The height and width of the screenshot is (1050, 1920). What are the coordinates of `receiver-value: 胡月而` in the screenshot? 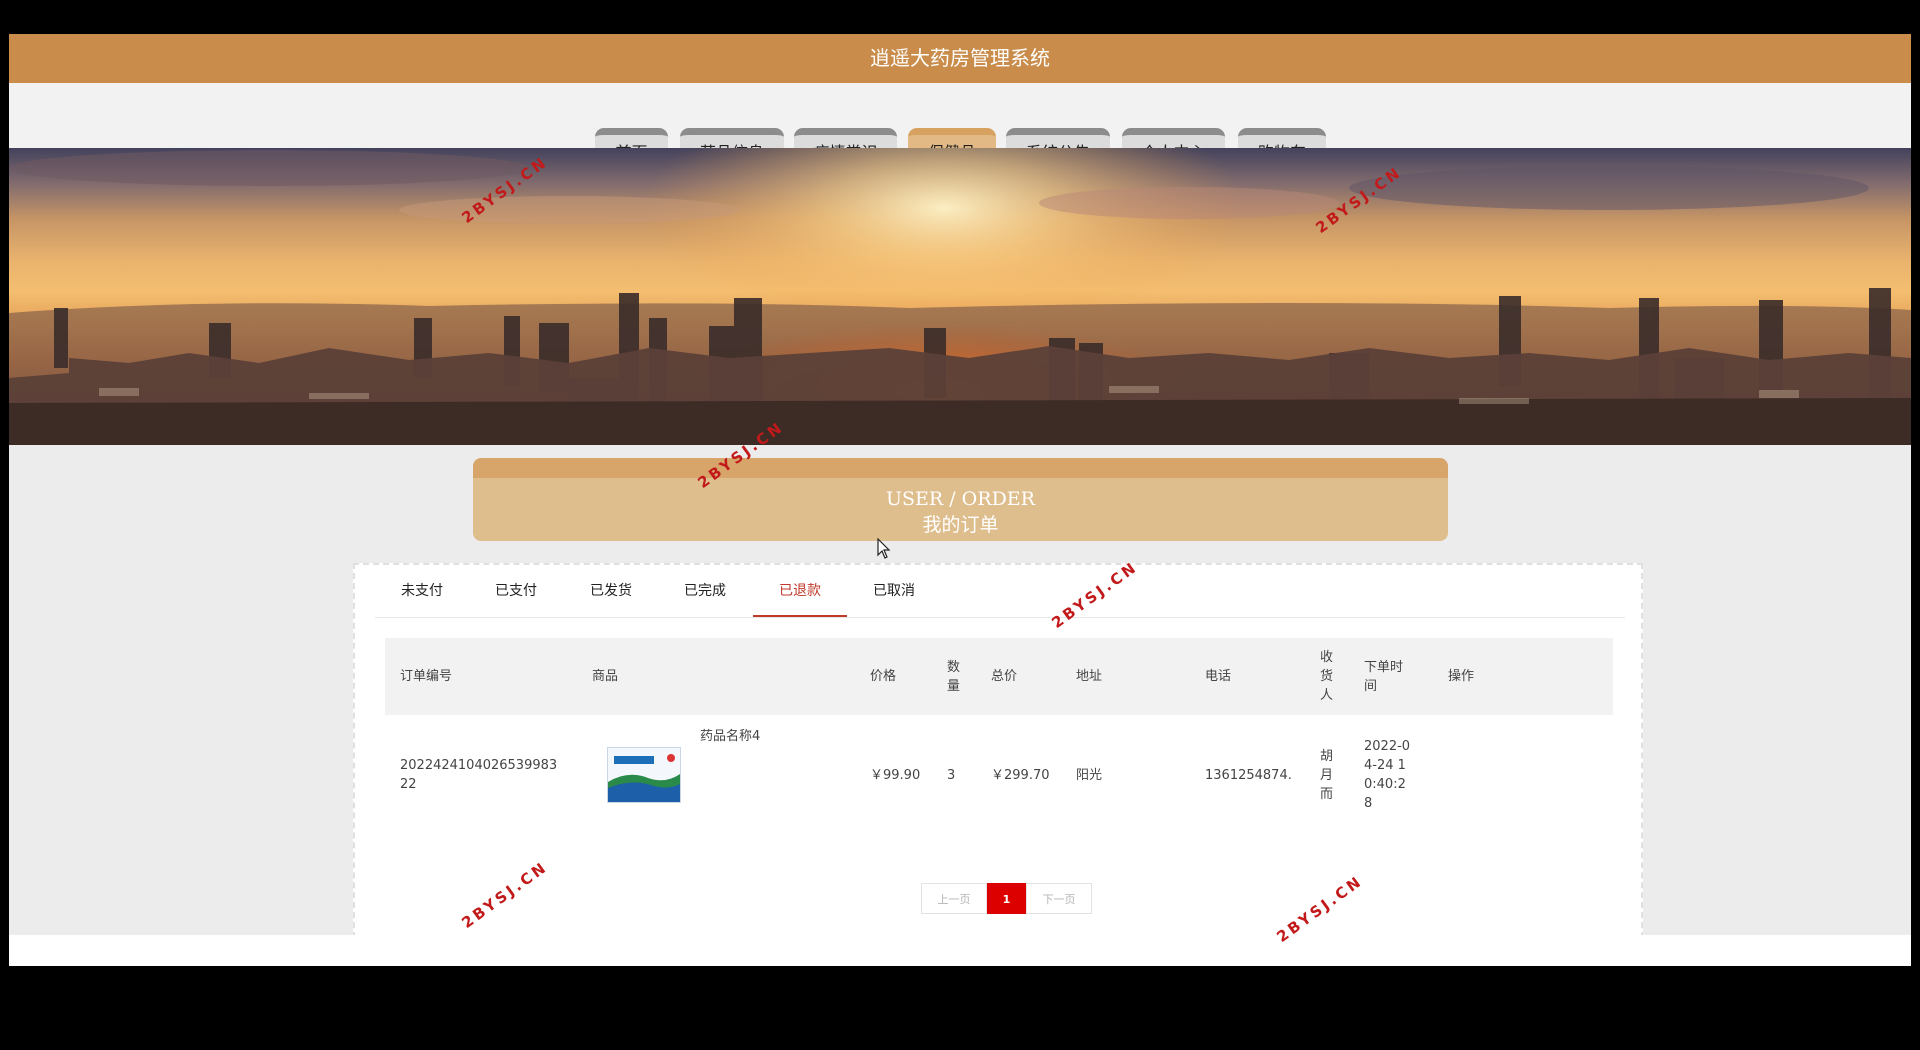 It's located at (1327, 775).